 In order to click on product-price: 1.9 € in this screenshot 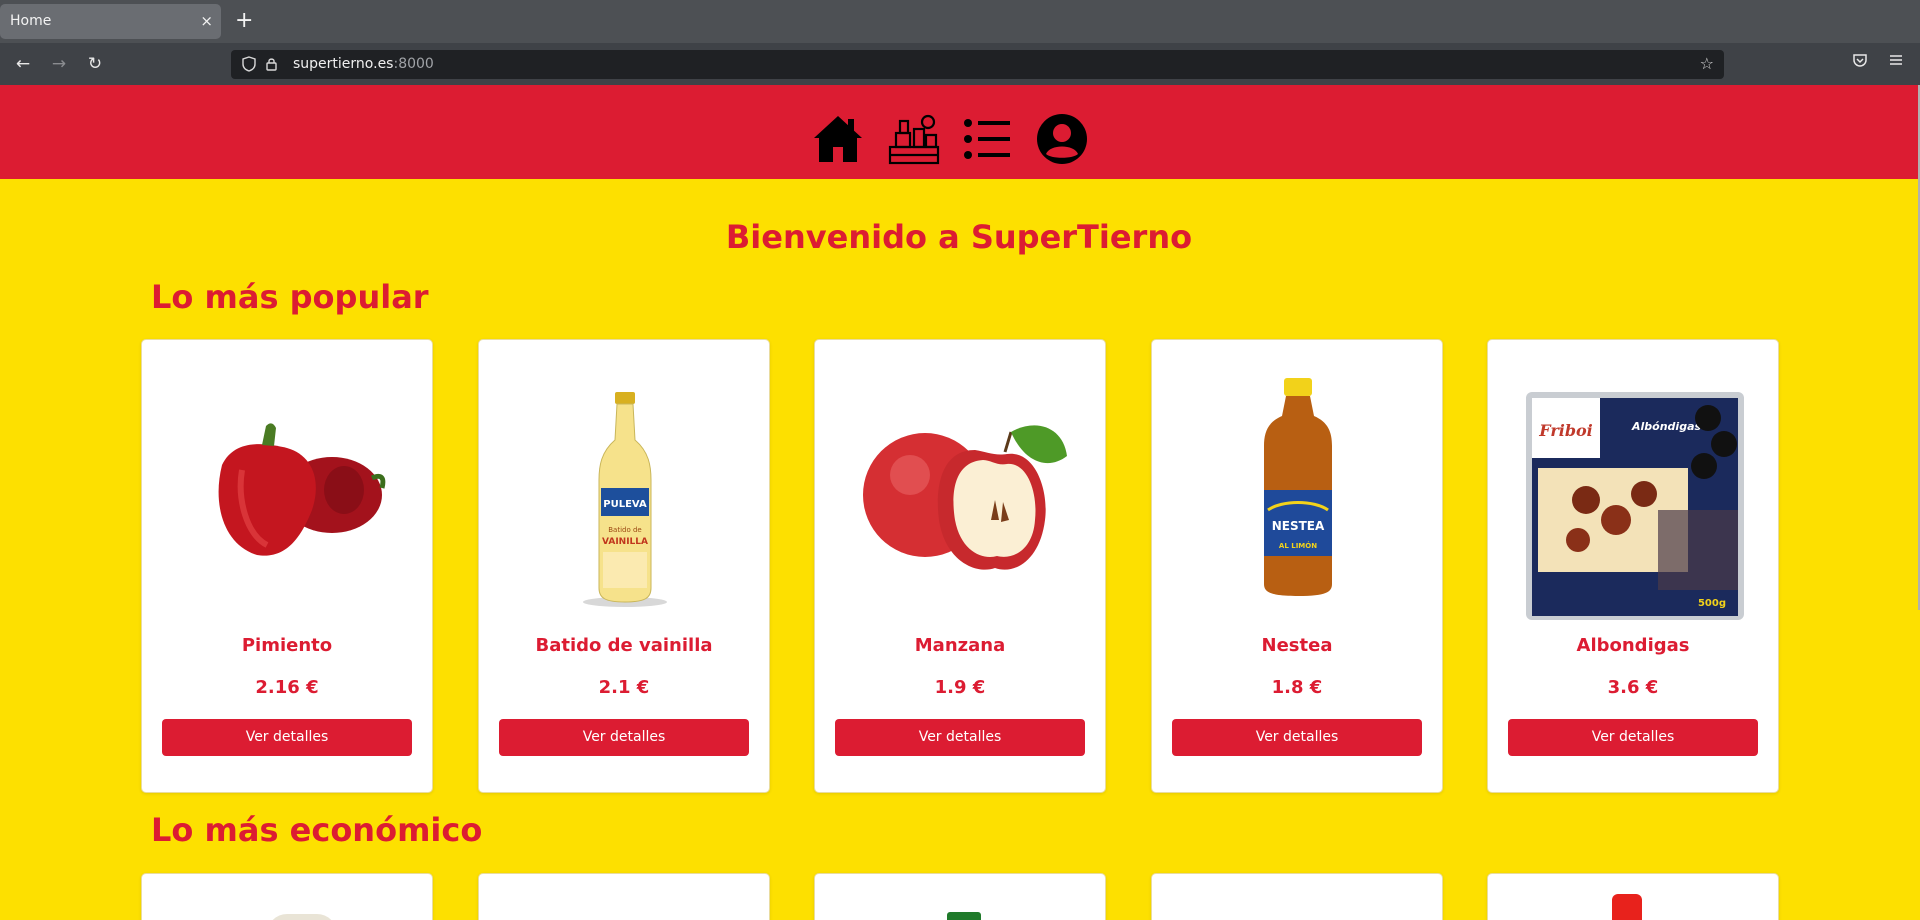, I will do `click(960, 687)`.